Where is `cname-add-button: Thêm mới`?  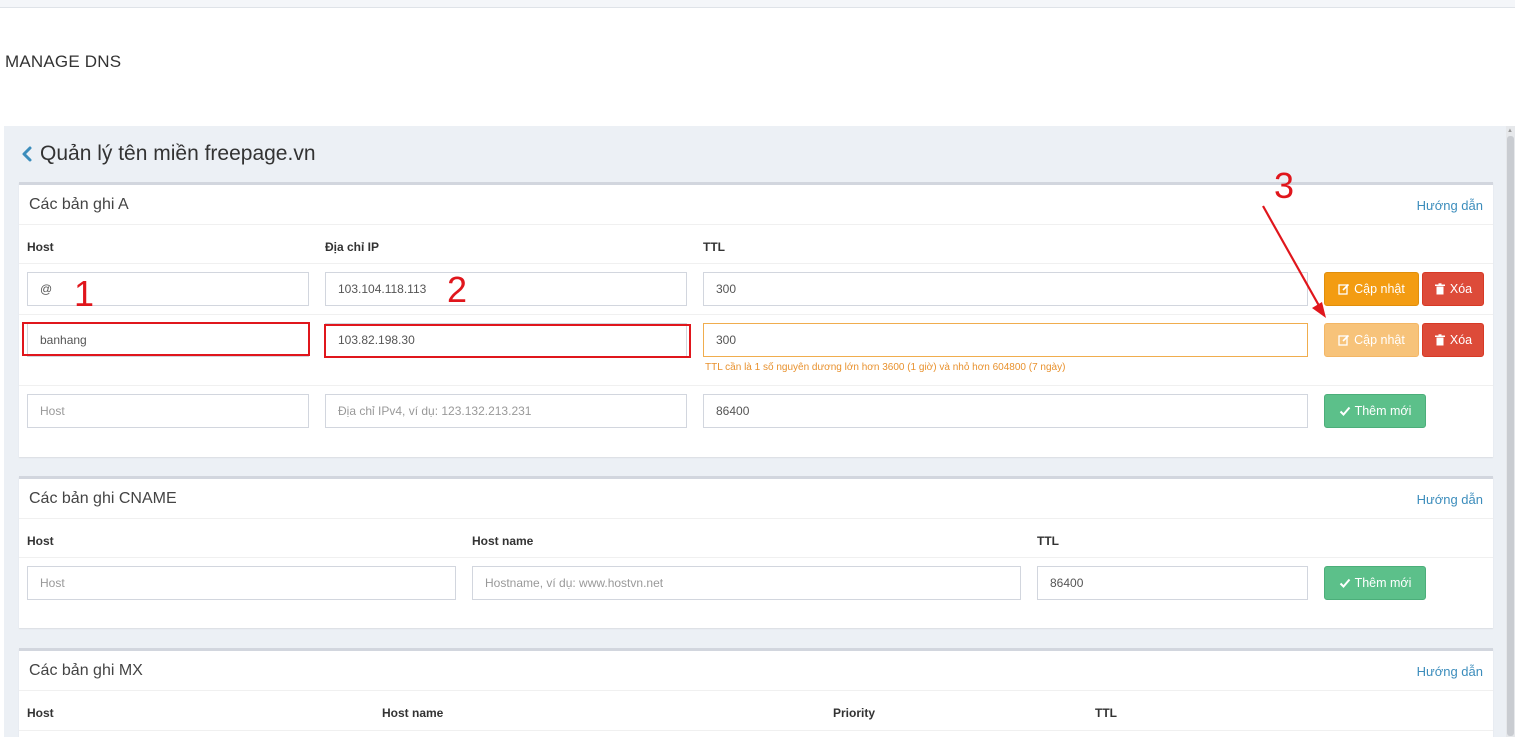
cname-add-button: Thêm mới is located at coordinates (1375, 583).